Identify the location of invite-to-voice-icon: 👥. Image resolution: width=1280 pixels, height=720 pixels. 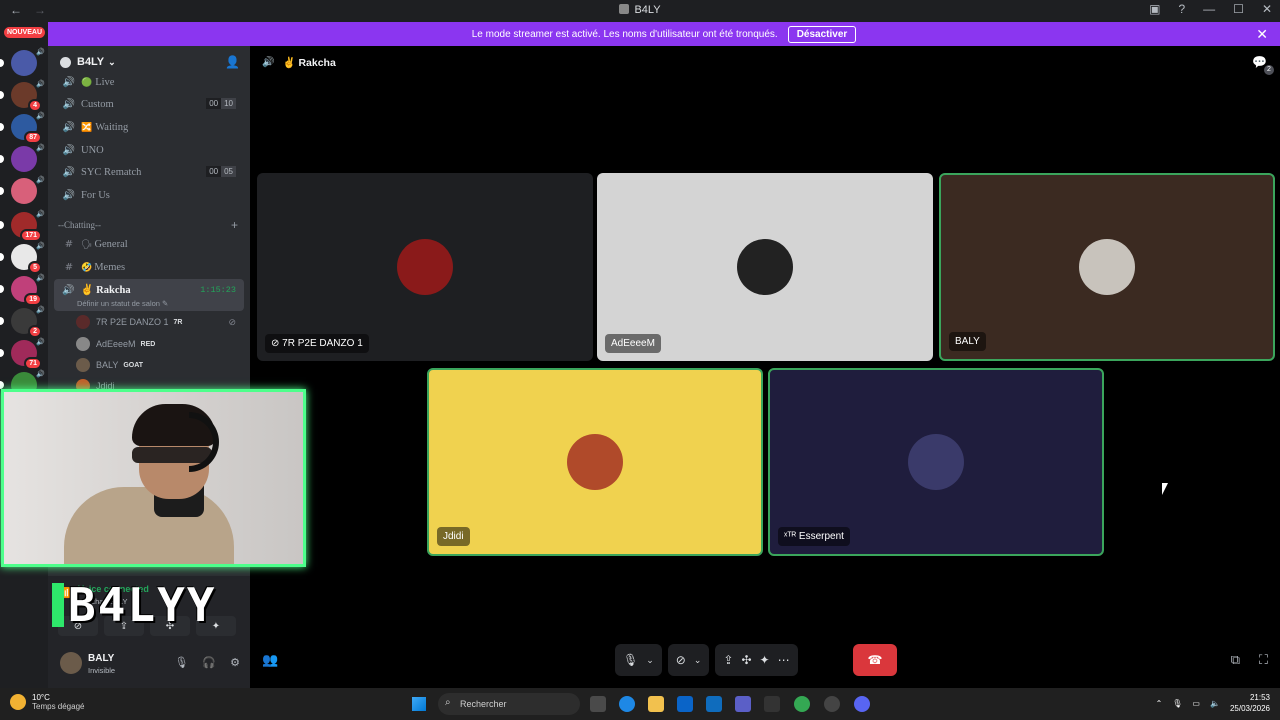
(270, 660).